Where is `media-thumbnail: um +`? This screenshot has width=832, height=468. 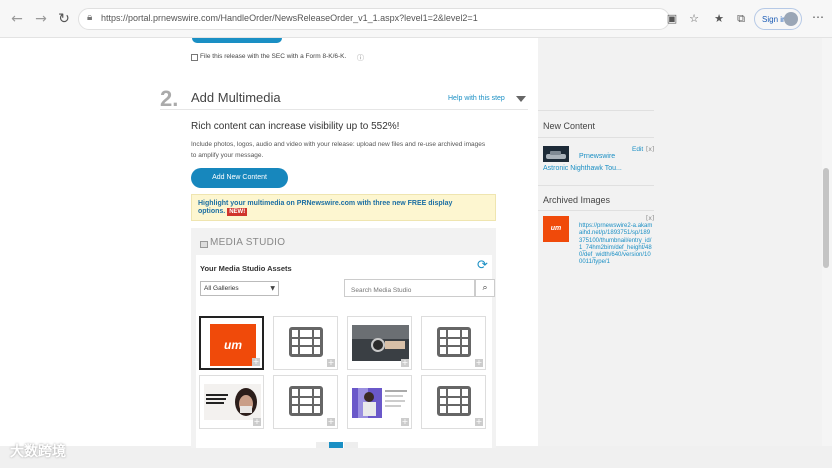 media-thumbnail: um + is located at coordinates (231, 343).